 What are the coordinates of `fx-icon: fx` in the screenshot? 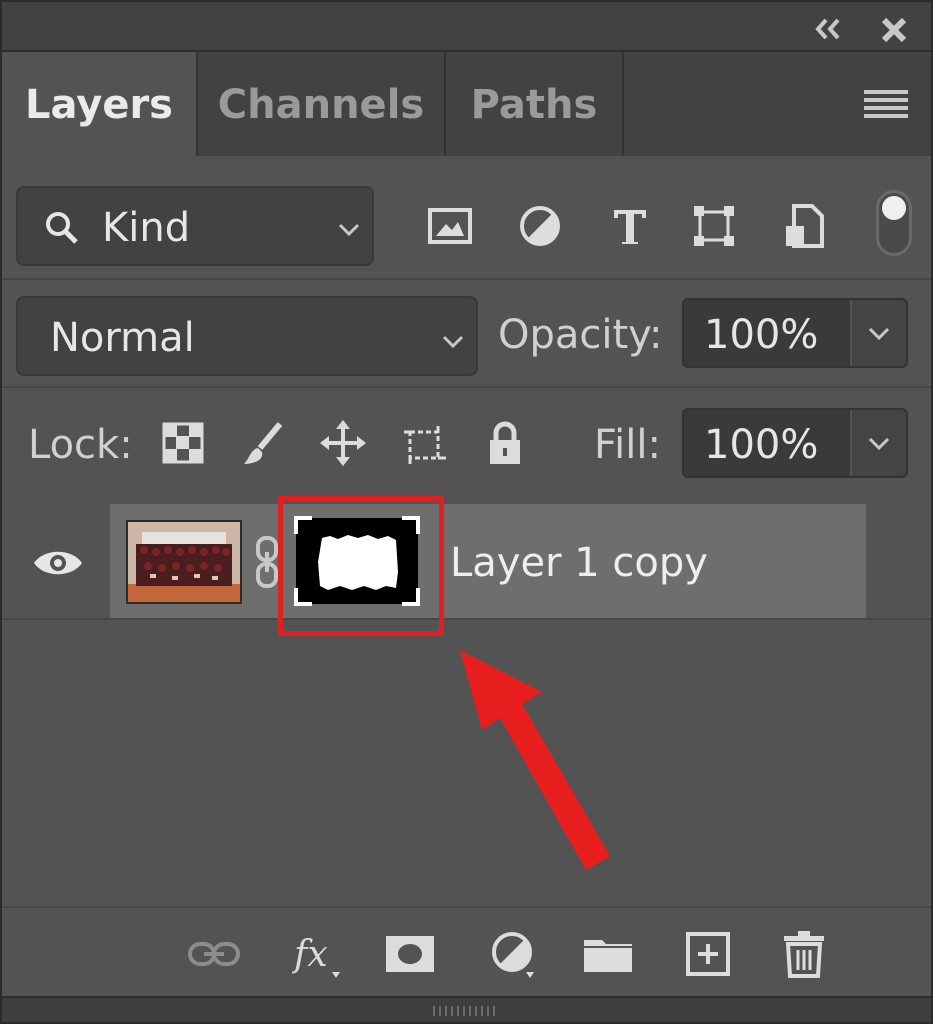 It's located at (318, 954).